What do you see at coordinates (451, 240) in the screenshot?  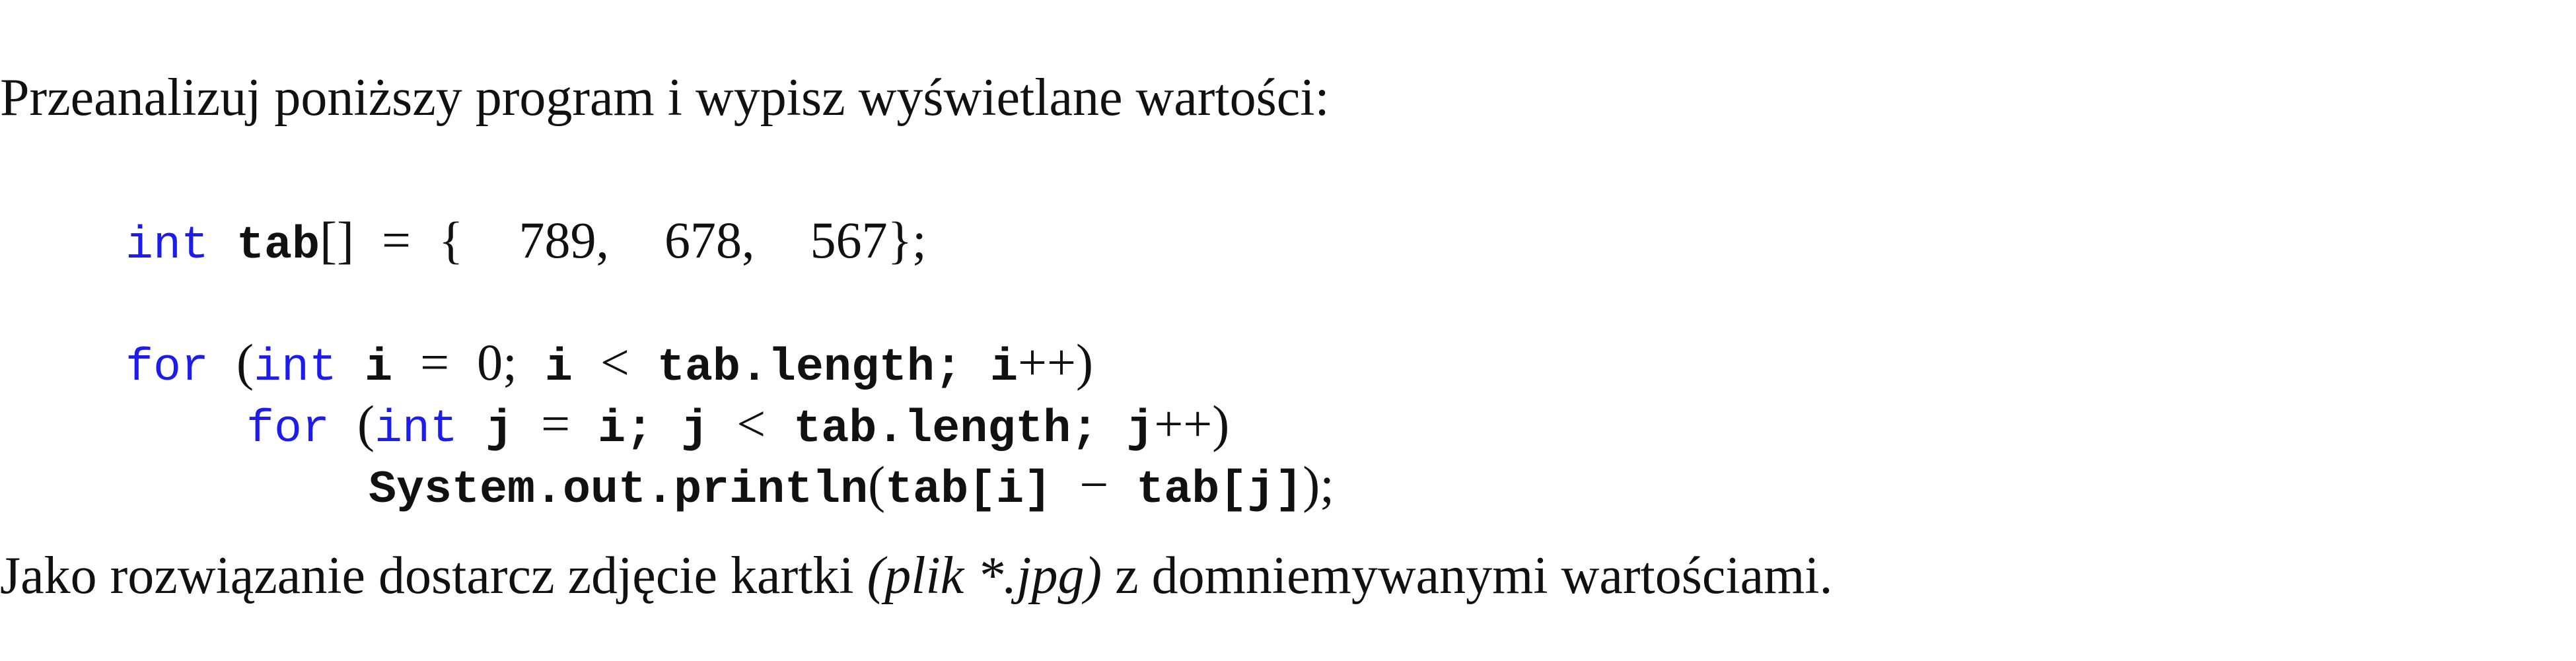 I see `brace-open: {` at bounding box center [451, 240].